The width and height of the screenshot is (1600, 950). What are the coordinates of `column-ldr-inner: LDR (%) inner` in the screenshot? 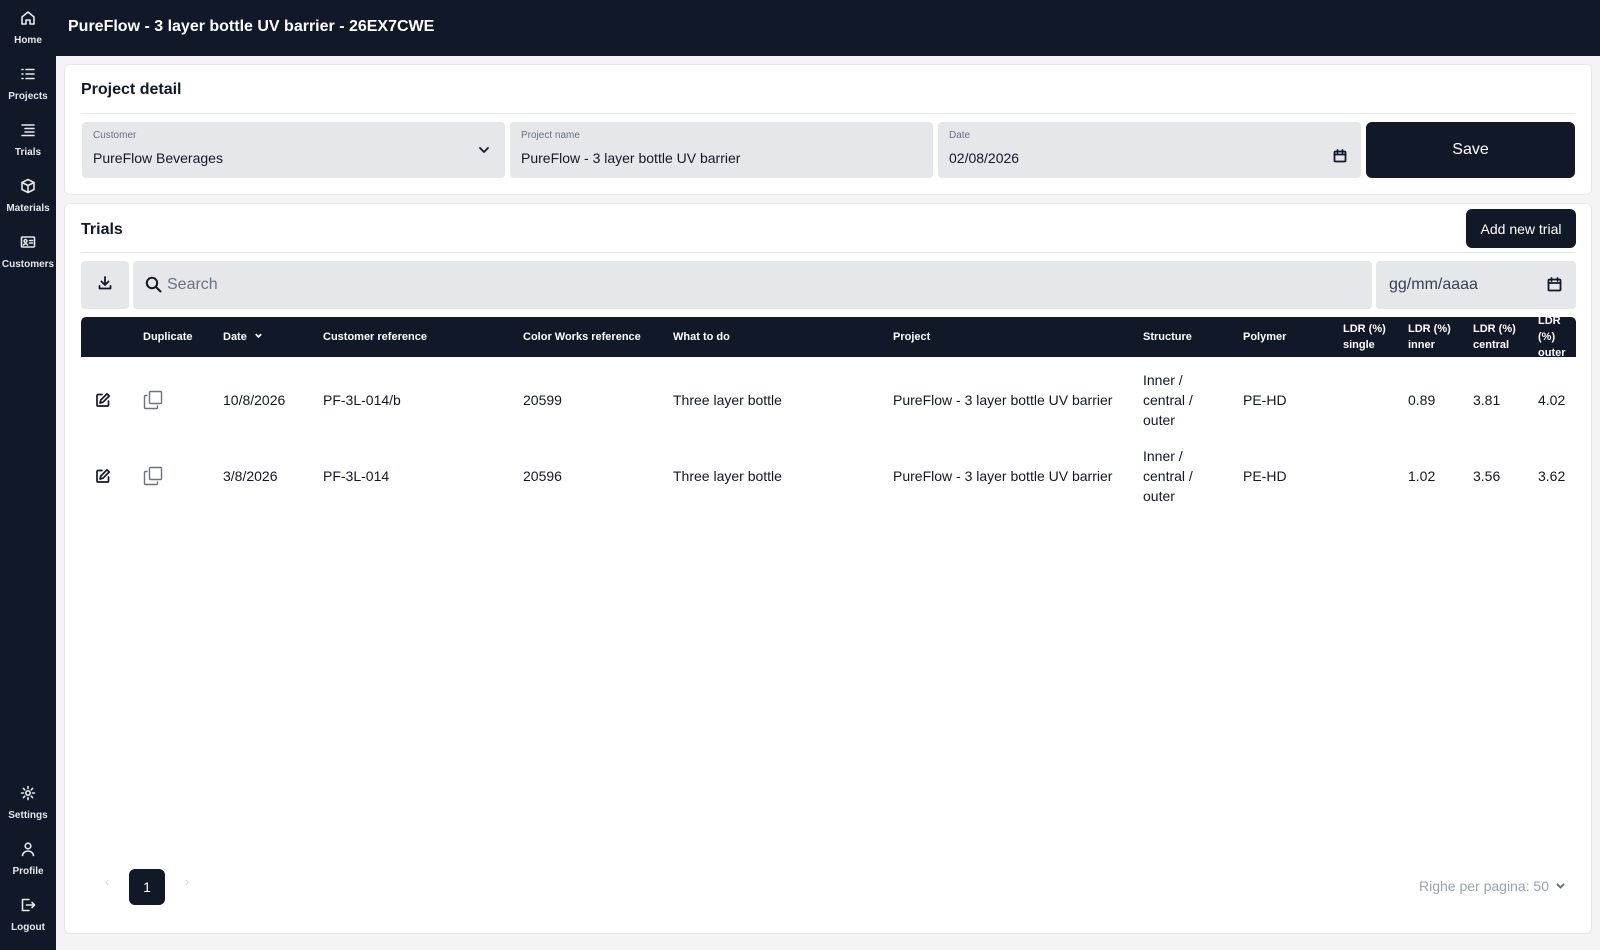 It's located at (1429, 337).